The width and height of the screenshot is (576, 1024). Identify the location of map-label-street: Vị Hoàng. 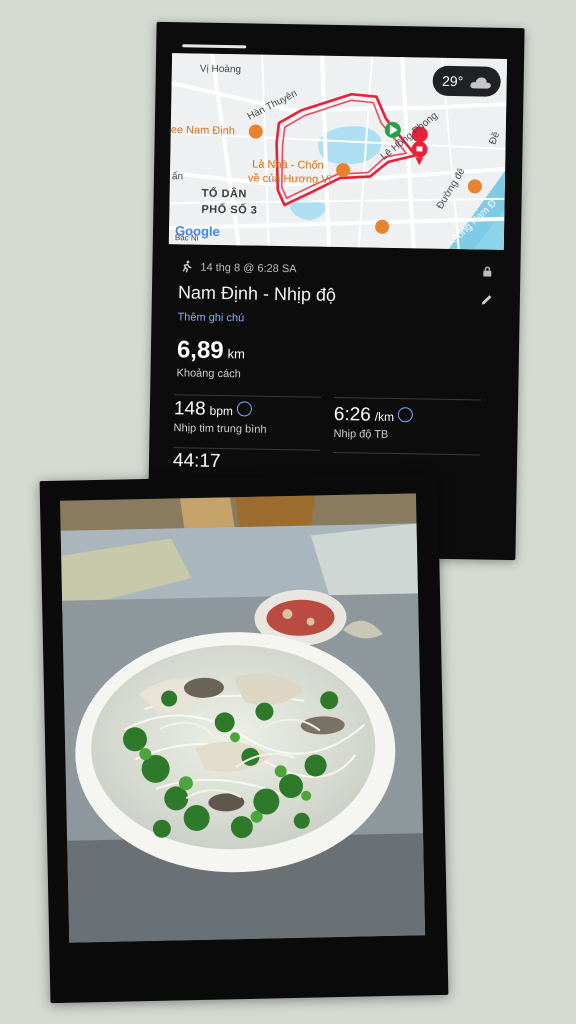
(220, 69).